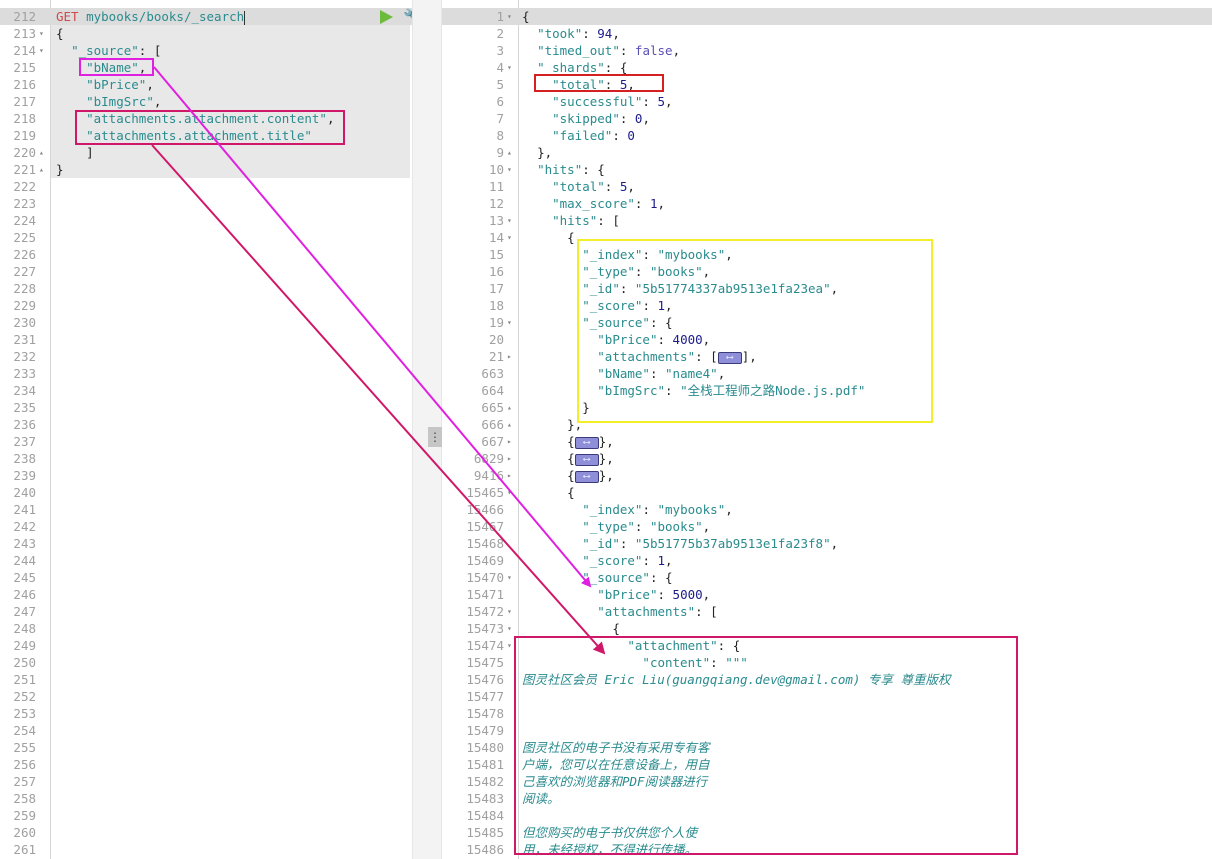  Describe the element at coordinates (206, 339) in the screenshot. I see `editor-line: 231` at that location.